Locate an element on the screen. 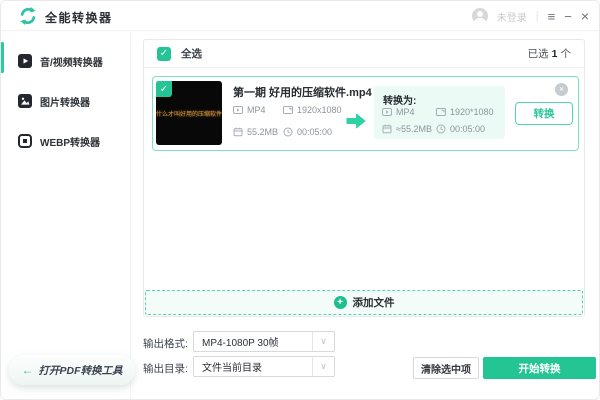  target-format: MP4 is located at coordinates (398, 112).